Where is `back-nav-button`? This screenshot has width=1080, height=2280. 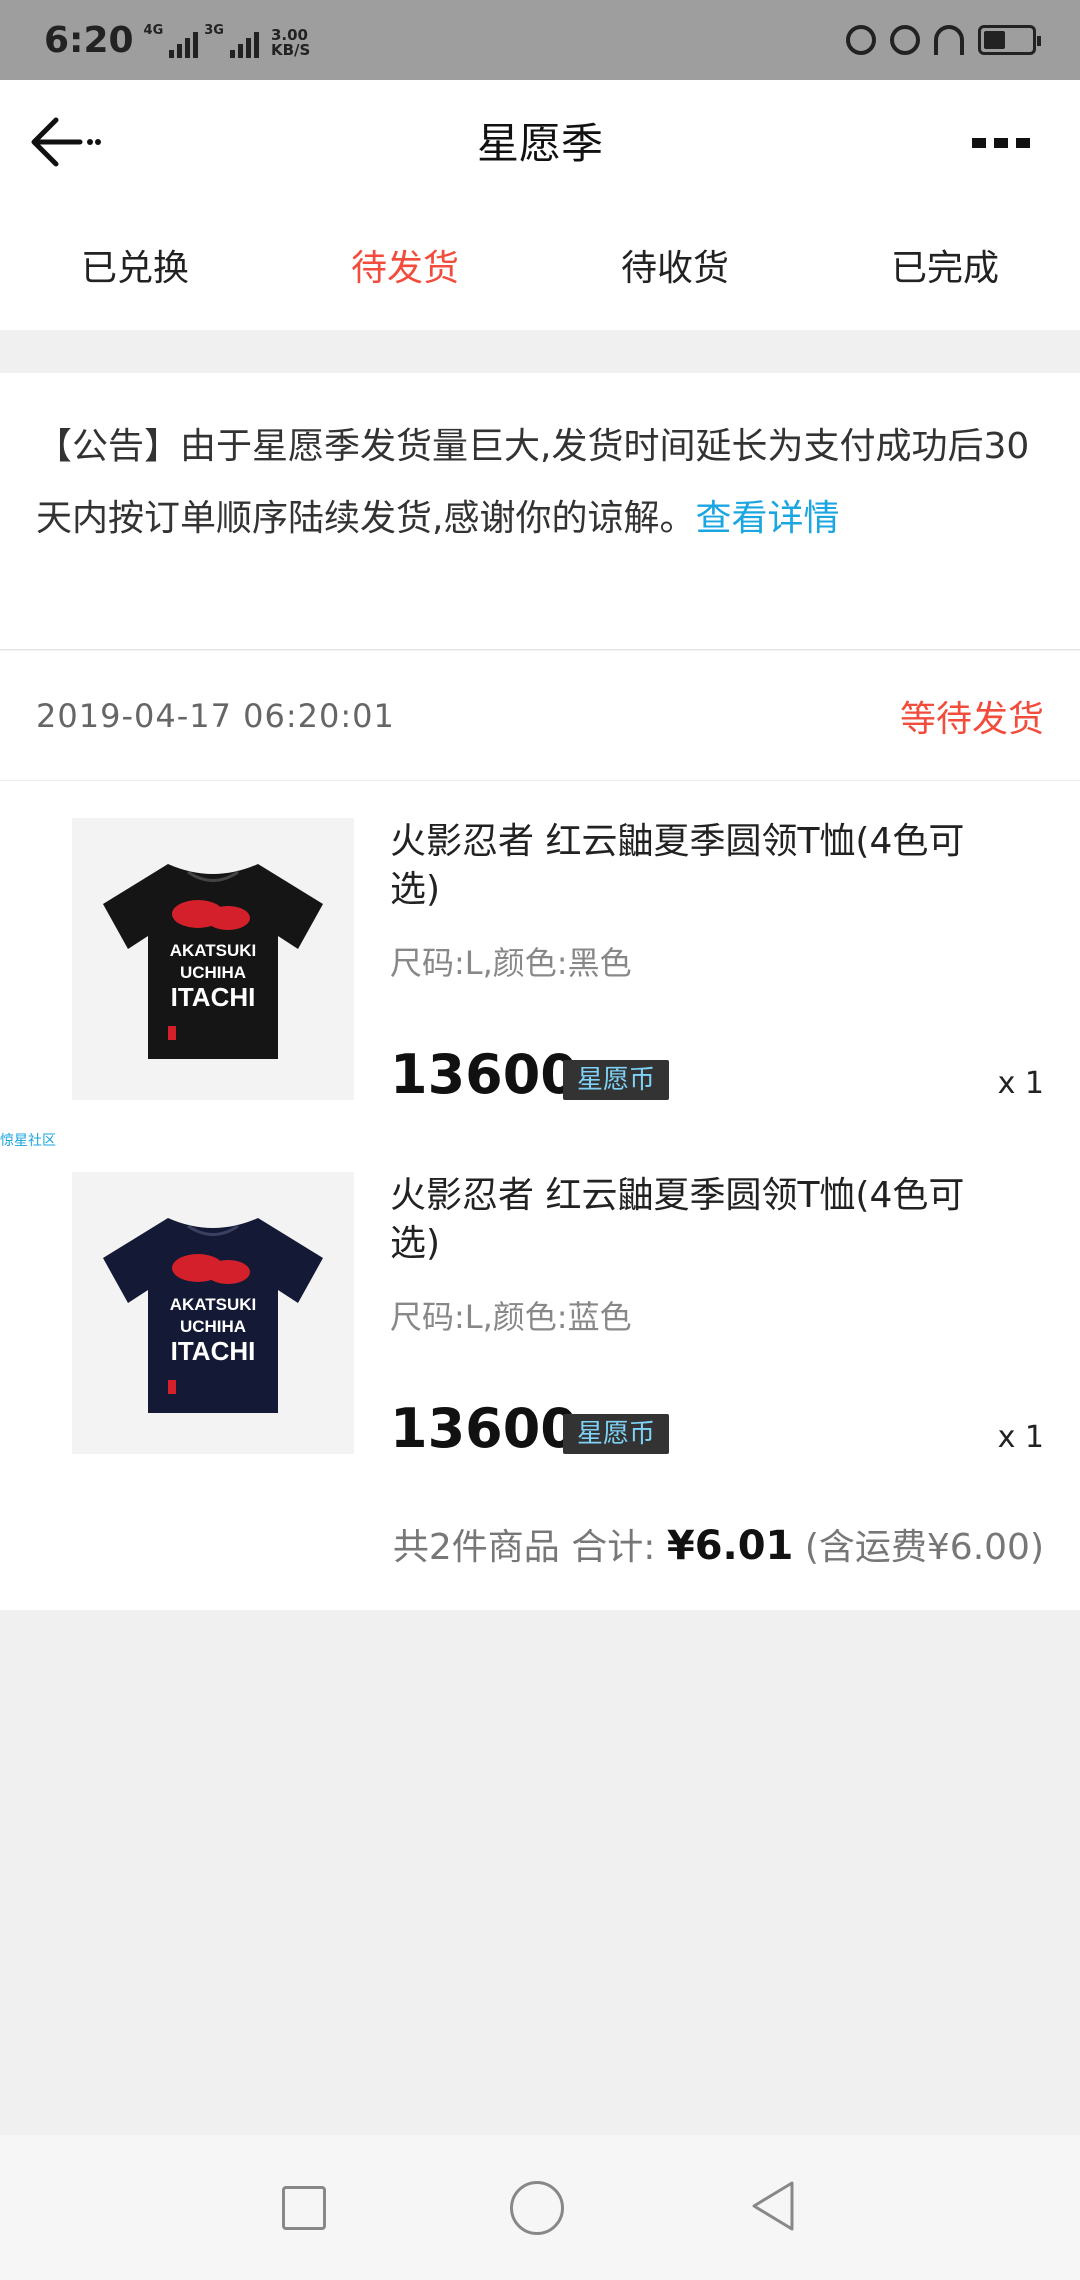
back-nav-button is located at coordinates (773, 2208).